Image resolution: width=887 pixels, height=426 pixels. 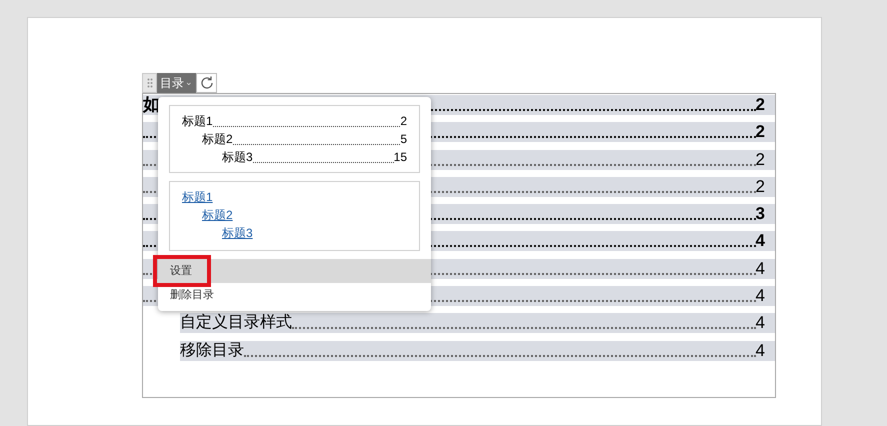 What do you see at coordinates (294, 139) in the screenshot?
I see `toc-style-option: 标题1 2 标题2 5 标题3 15` at bounding box center [294, 139].